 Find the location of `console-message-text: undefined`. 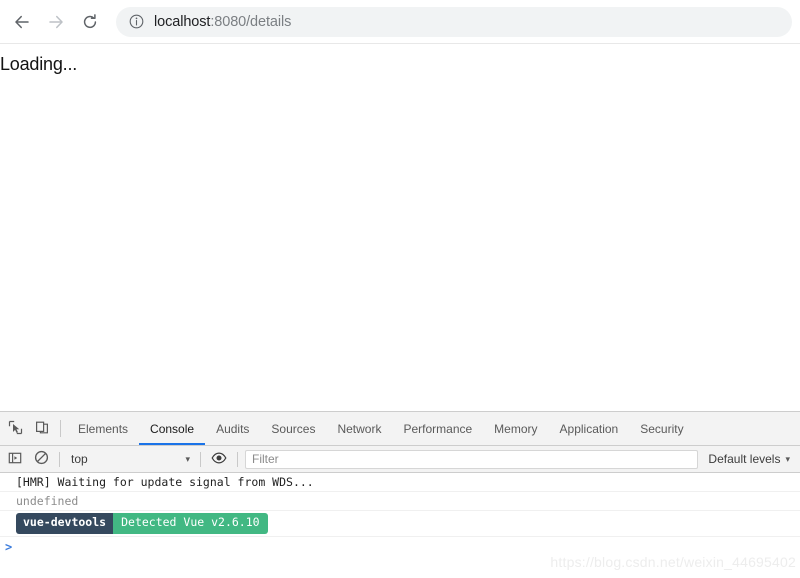

console-message-text: undefined is located at coordinates (47, 501).